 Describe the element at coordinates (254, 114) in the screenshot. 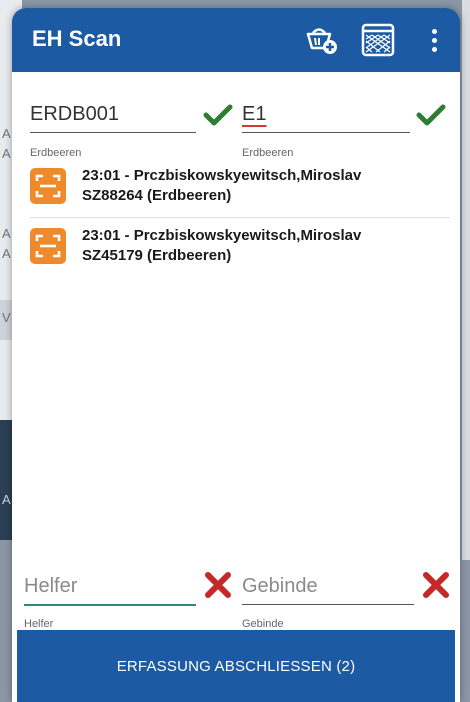

I see `location-value: E1` at that location.